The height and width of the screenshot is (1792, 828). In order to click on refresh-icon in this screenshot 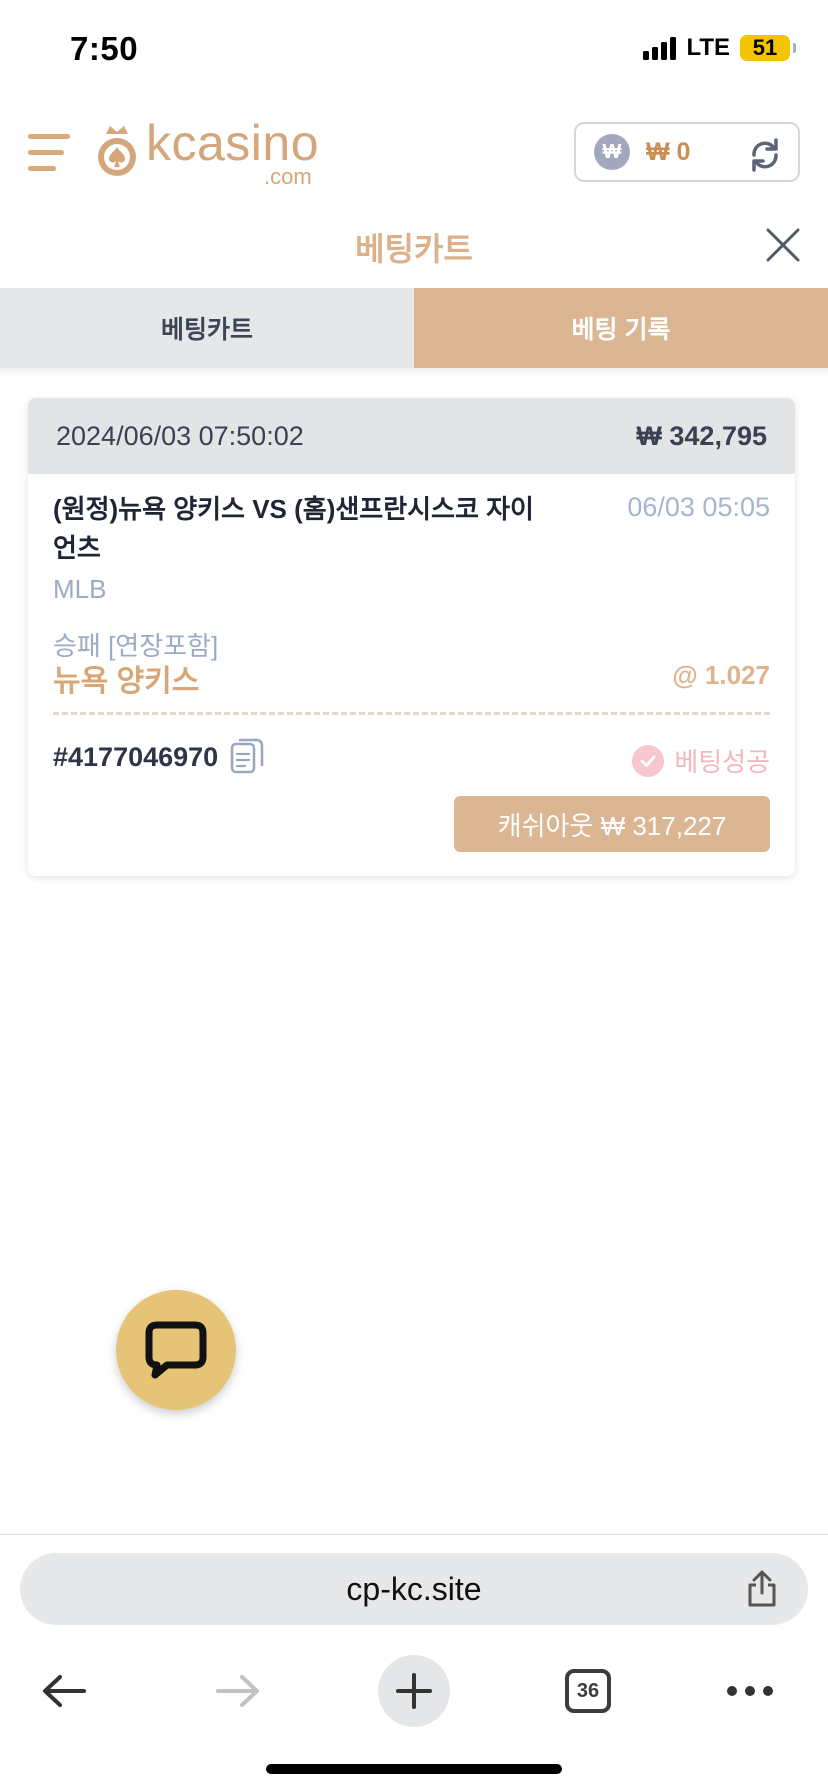, I will do `click(765, 155)`.